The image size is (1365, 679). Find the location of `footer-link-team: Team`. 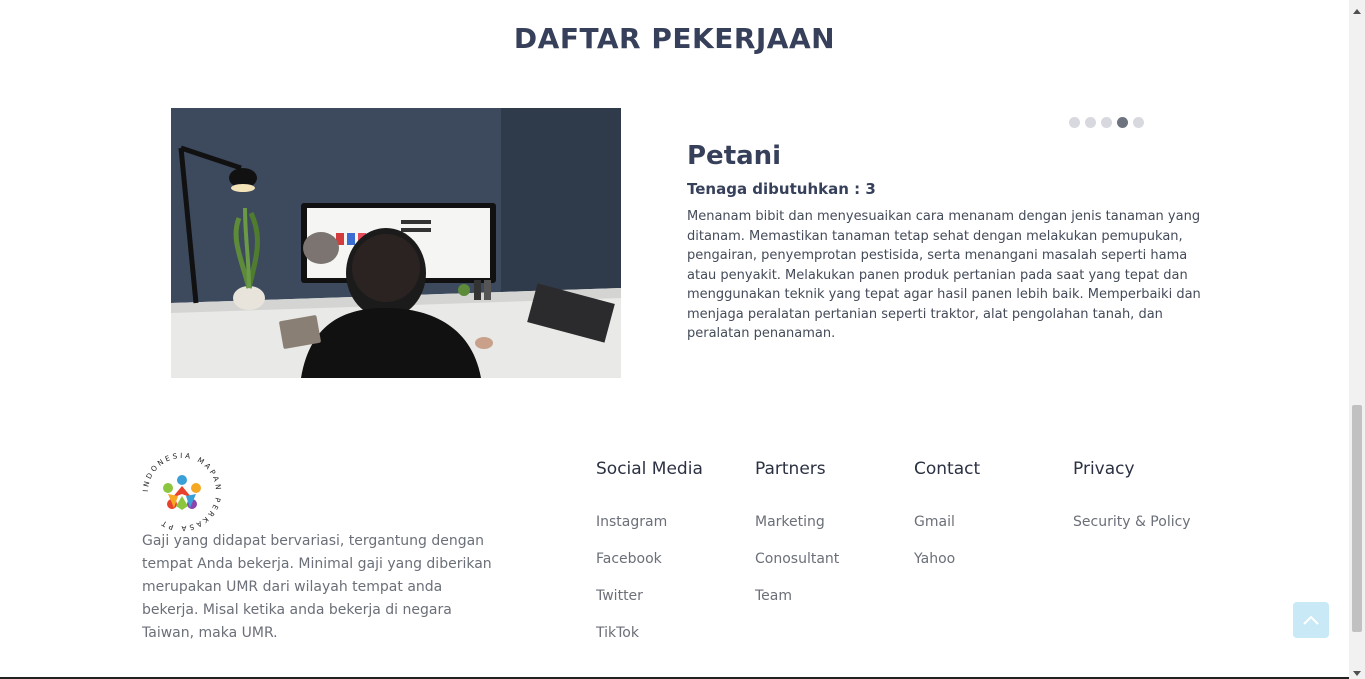

footer-link-team: Team is located at coordinates (832, 604).